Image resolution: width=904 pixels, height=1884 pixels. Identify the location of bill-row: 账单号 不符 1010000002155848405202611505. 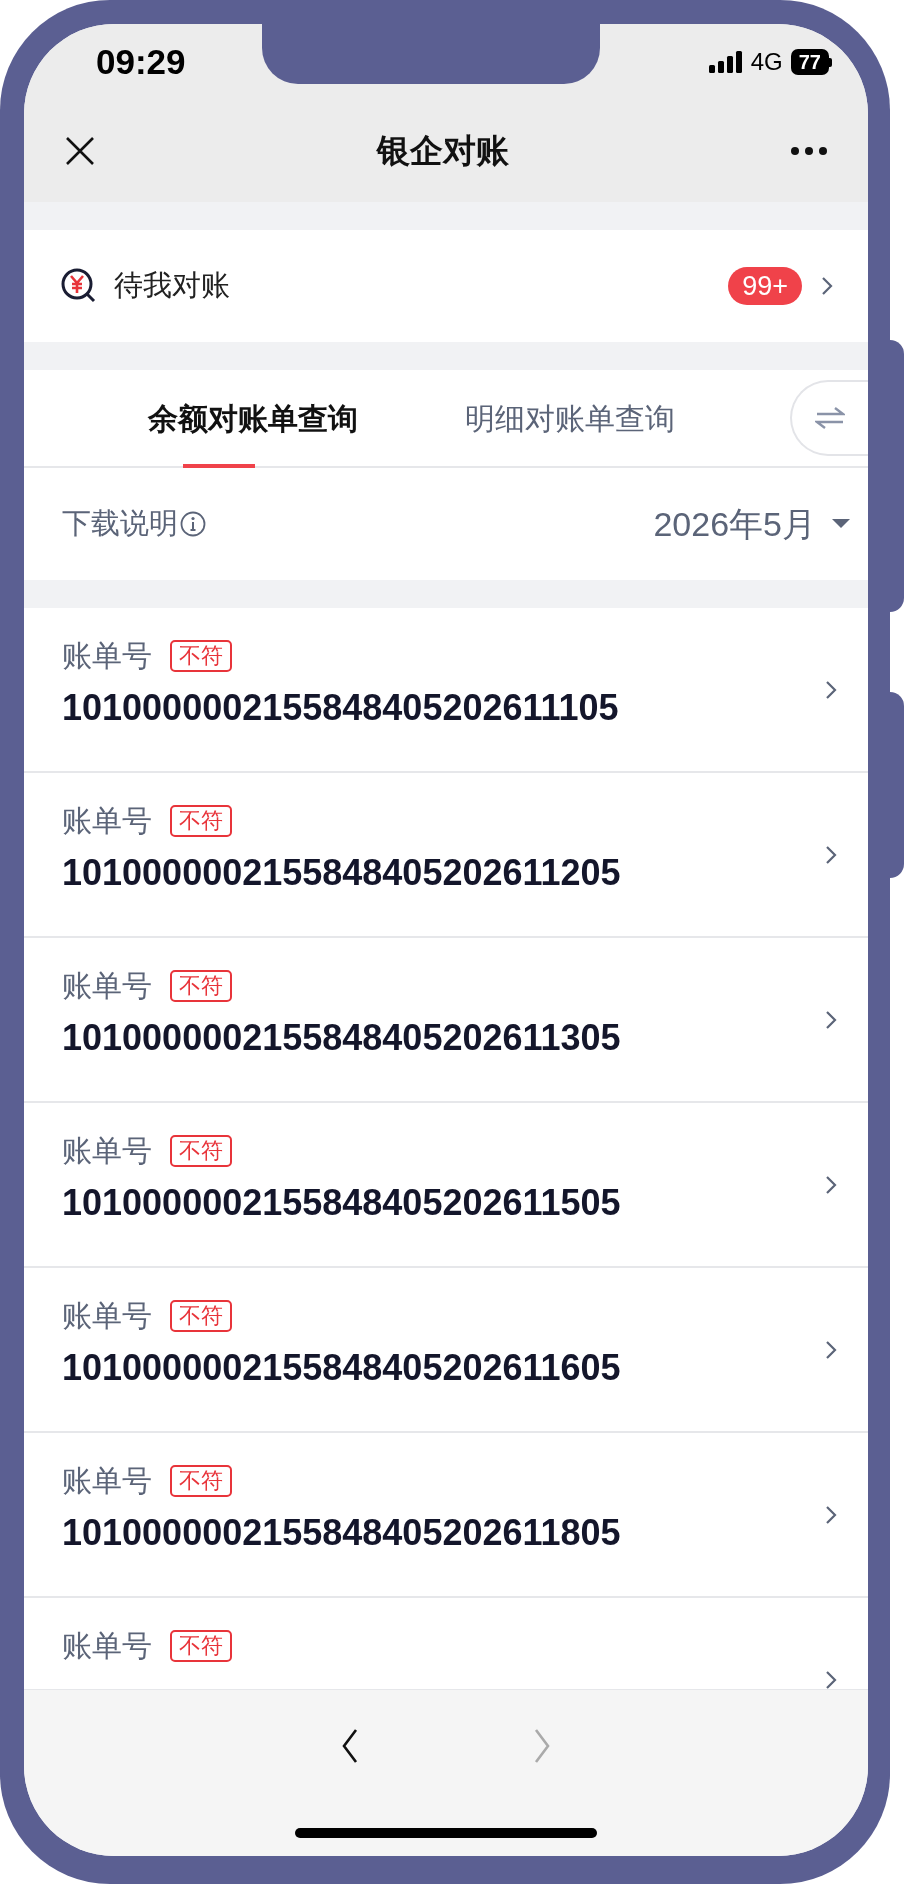
(446, 1185).